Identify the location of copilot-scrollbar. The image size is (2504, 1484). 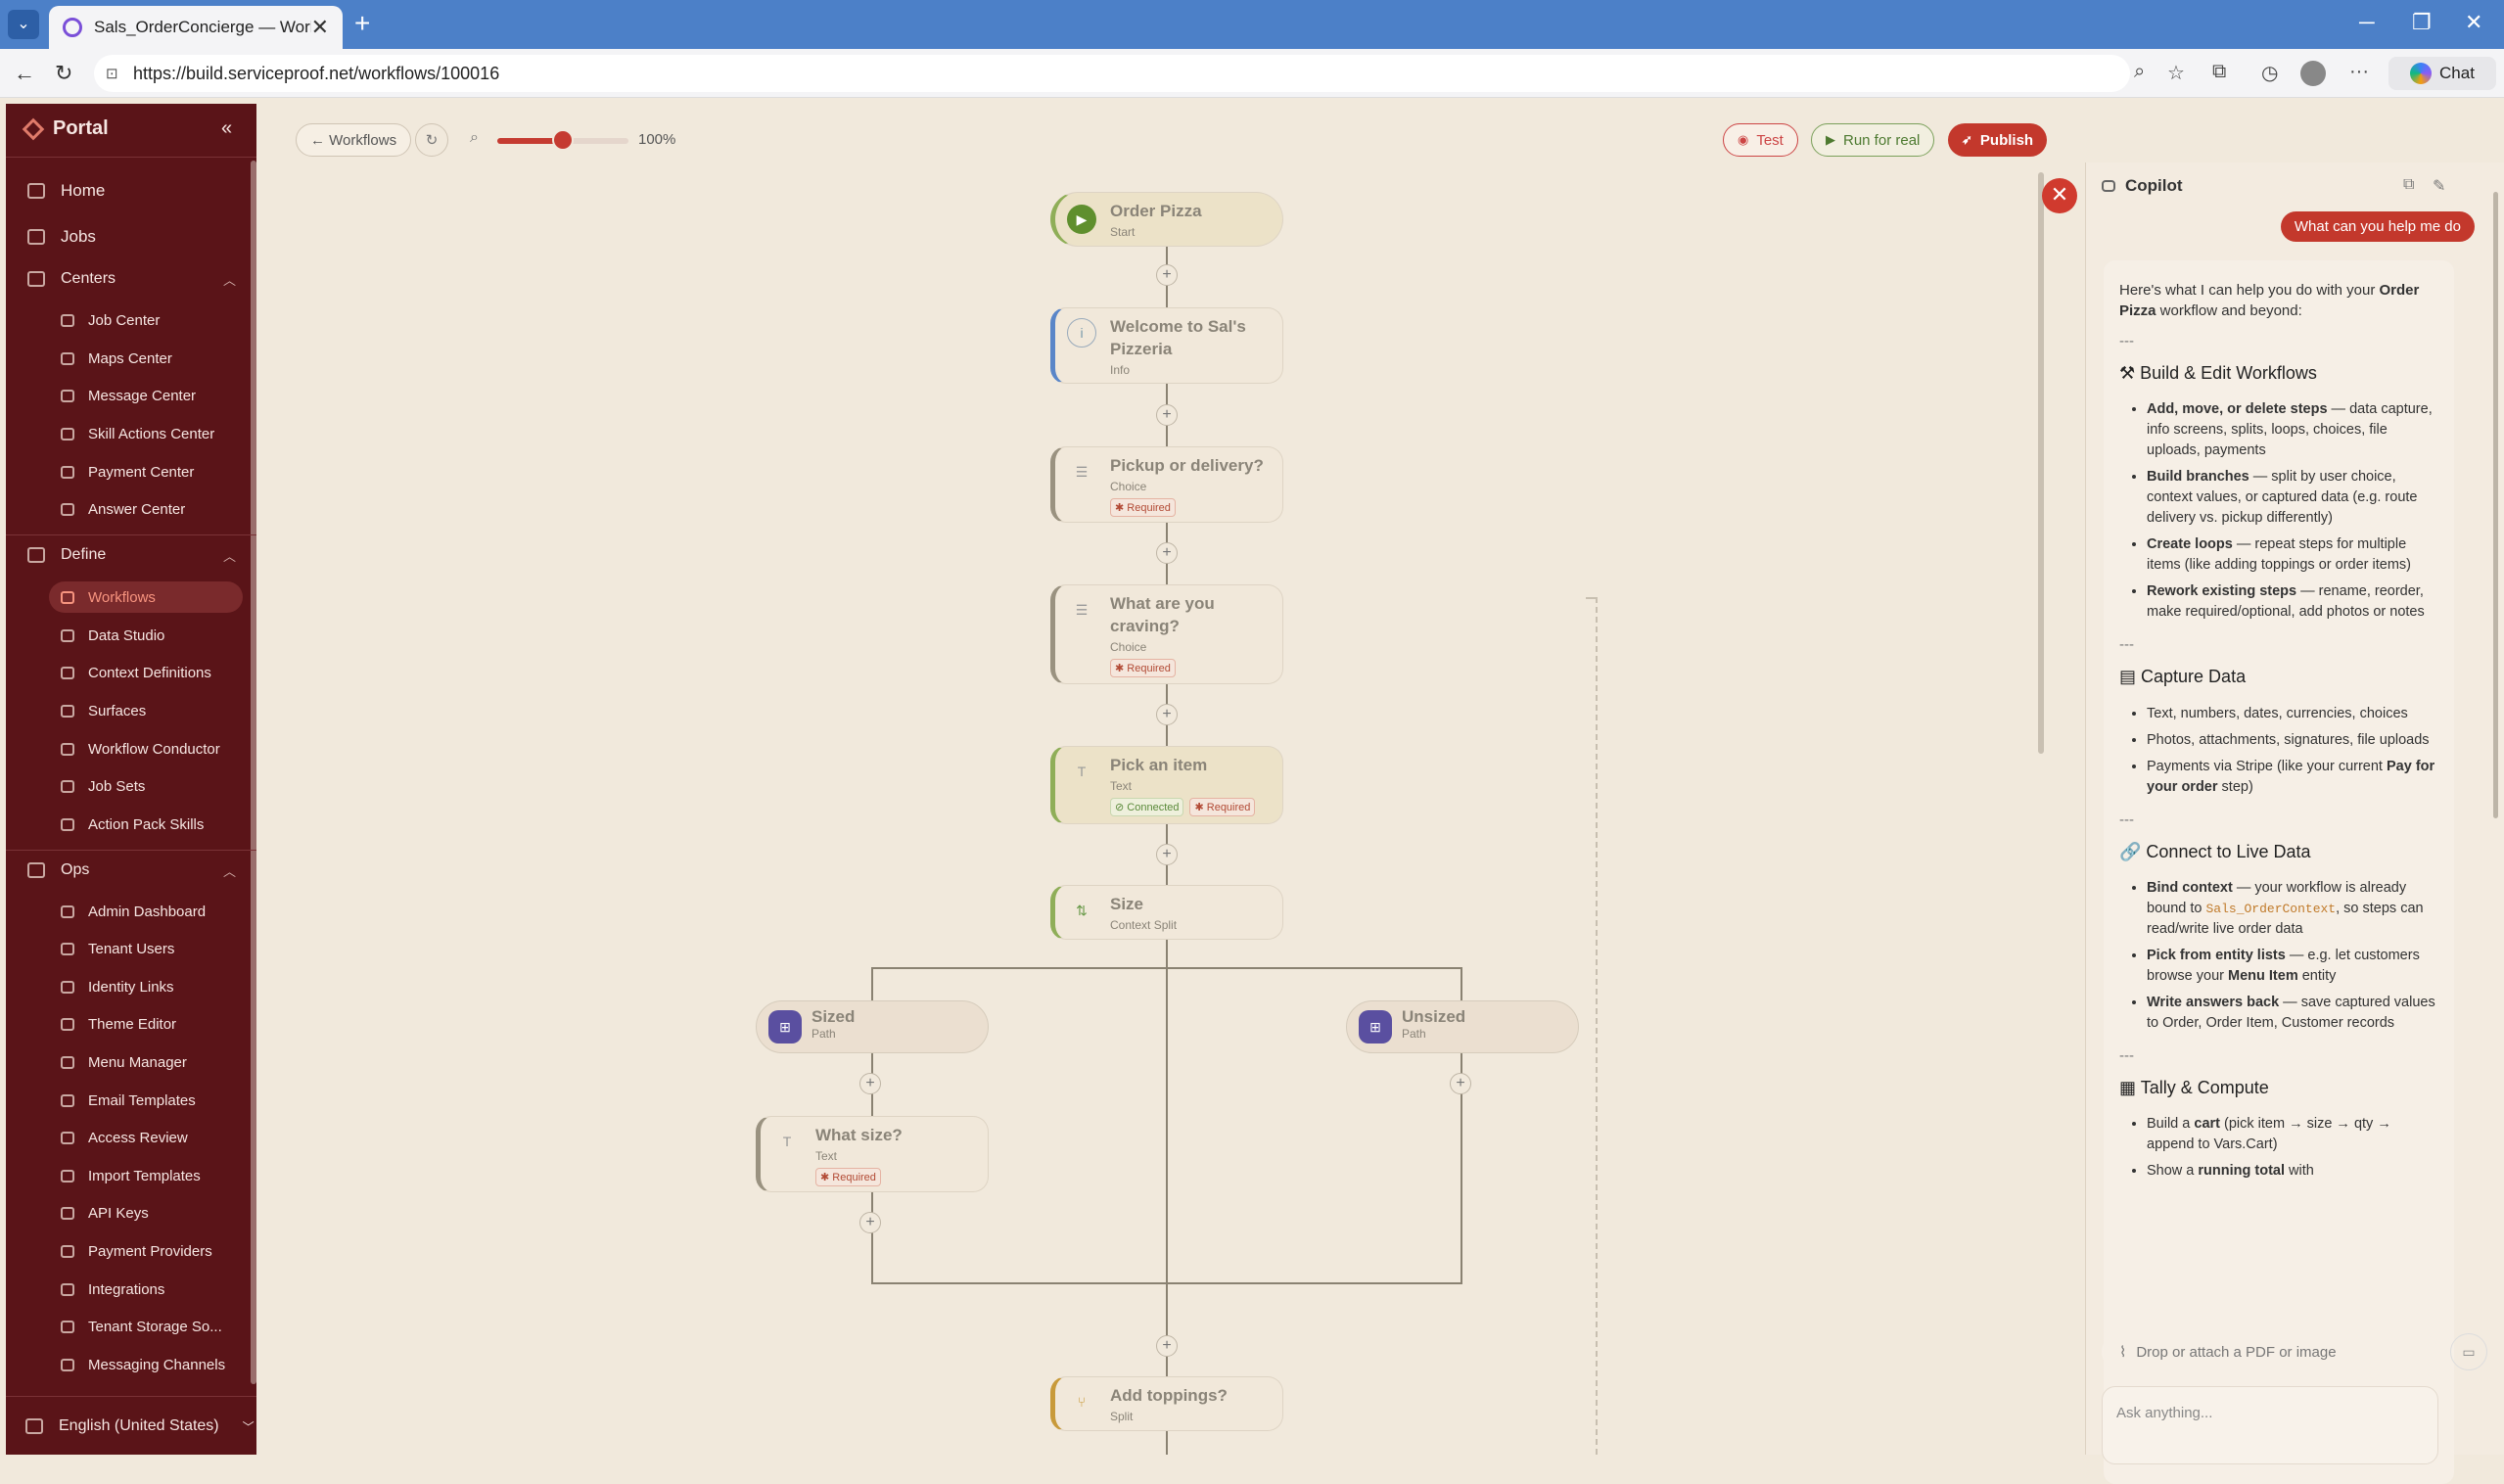
(2496, 505).